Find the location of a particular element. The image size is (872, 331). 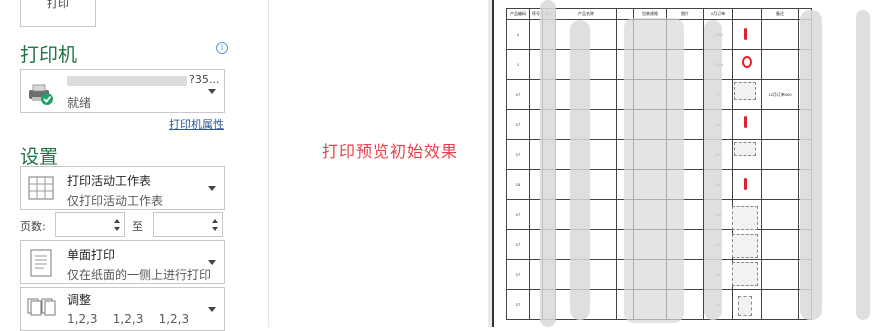

note-cell: 12月订单400 is located at coordinates (780, 94).